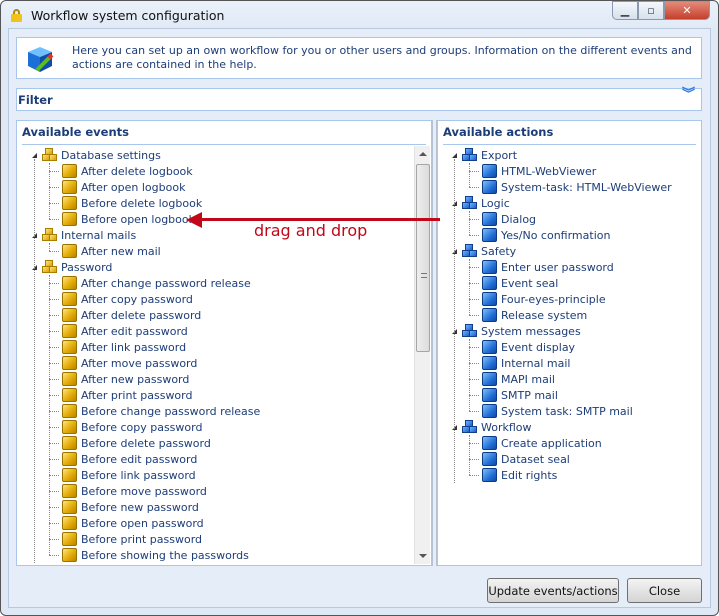 This screenshot has width=719, height=616. What do you see at coordinates (127, 171) in the screenshot?
I see `tree-item: After delete logbook` at bounding box center [127, 171].